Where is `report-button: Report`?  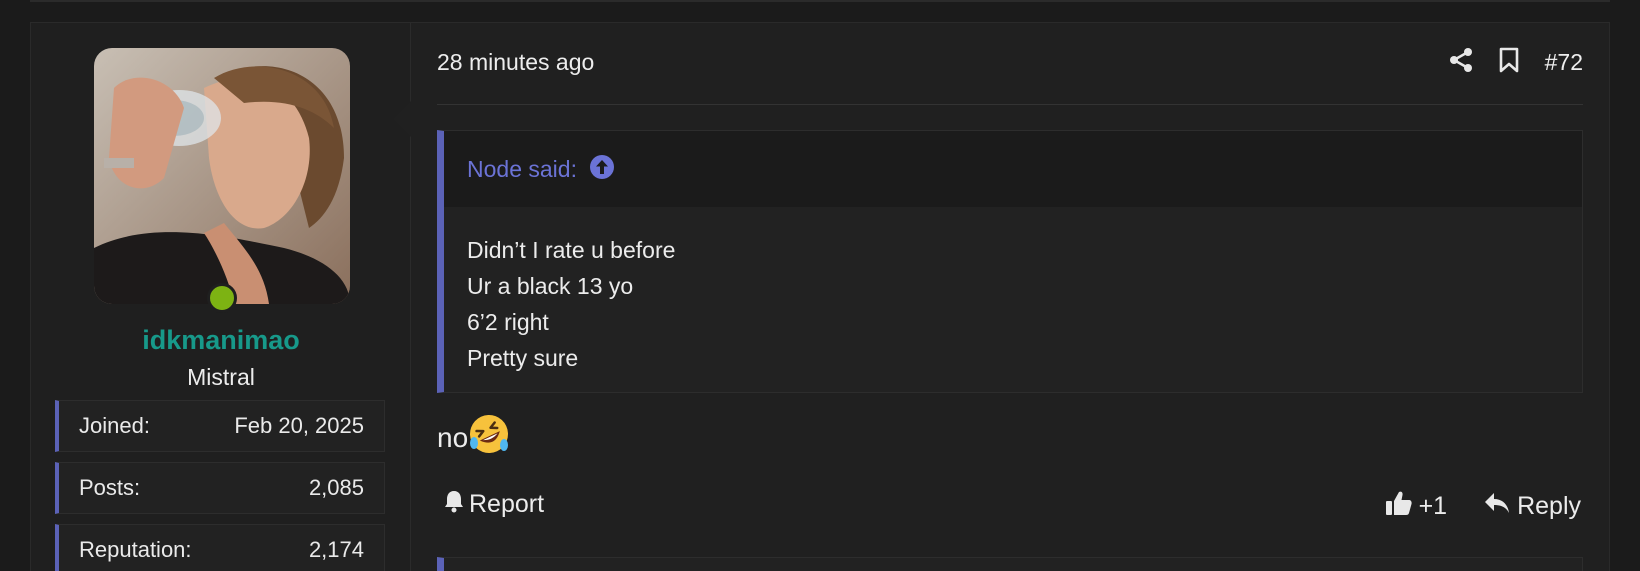 report-button: Report is located at coordinates (493, 504).